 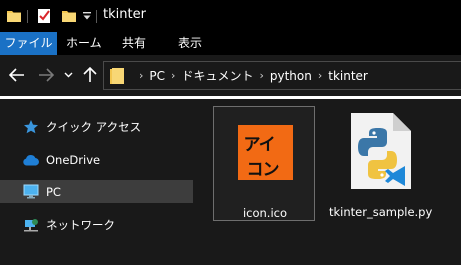 What do you see at coordinates (80, 224) in the screenshot?
I see `sidebar-item-label: ネットワーク` at bounding box center [80, 224].